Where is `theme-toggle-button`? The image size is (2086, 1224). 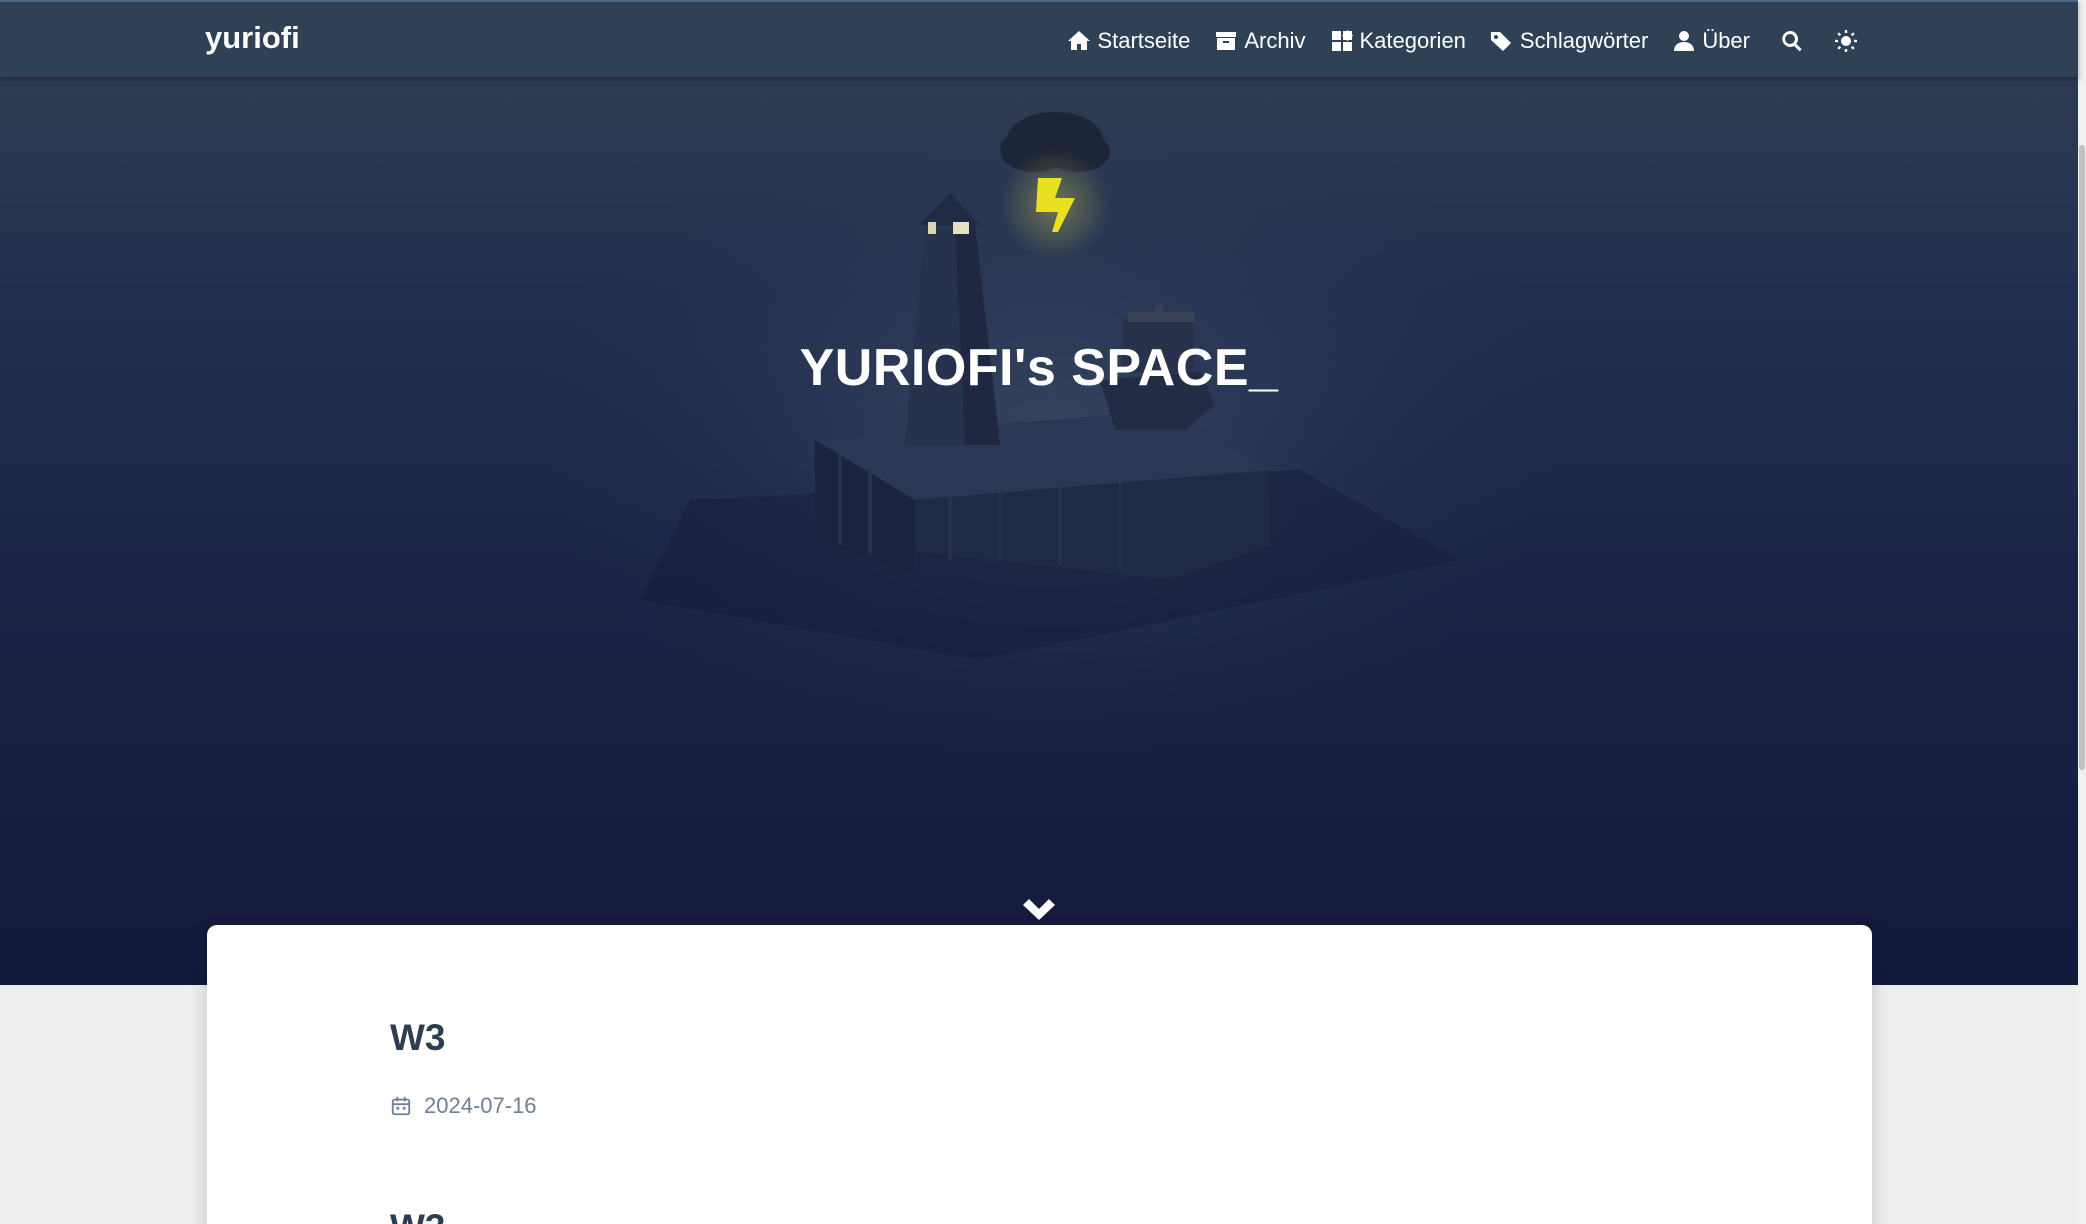 theme-toggle-button is located at coordinates (1846, 41).